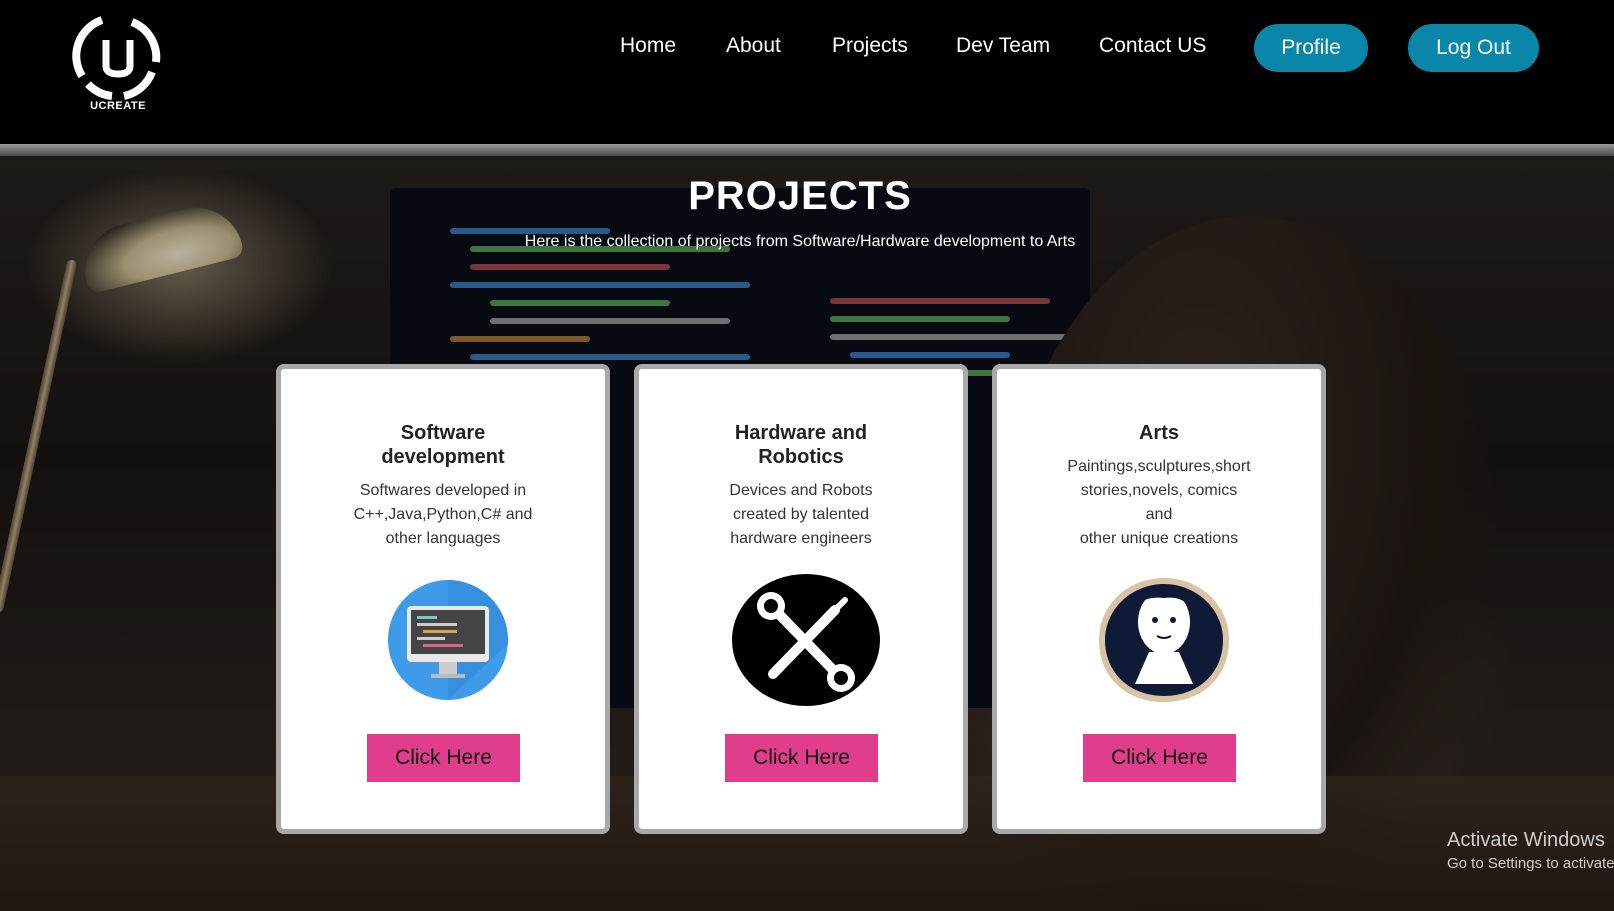 The width and height of the screenshot is (1614, 911). I want to click on card-desc-line: other unique creations, so click(1159, 538).